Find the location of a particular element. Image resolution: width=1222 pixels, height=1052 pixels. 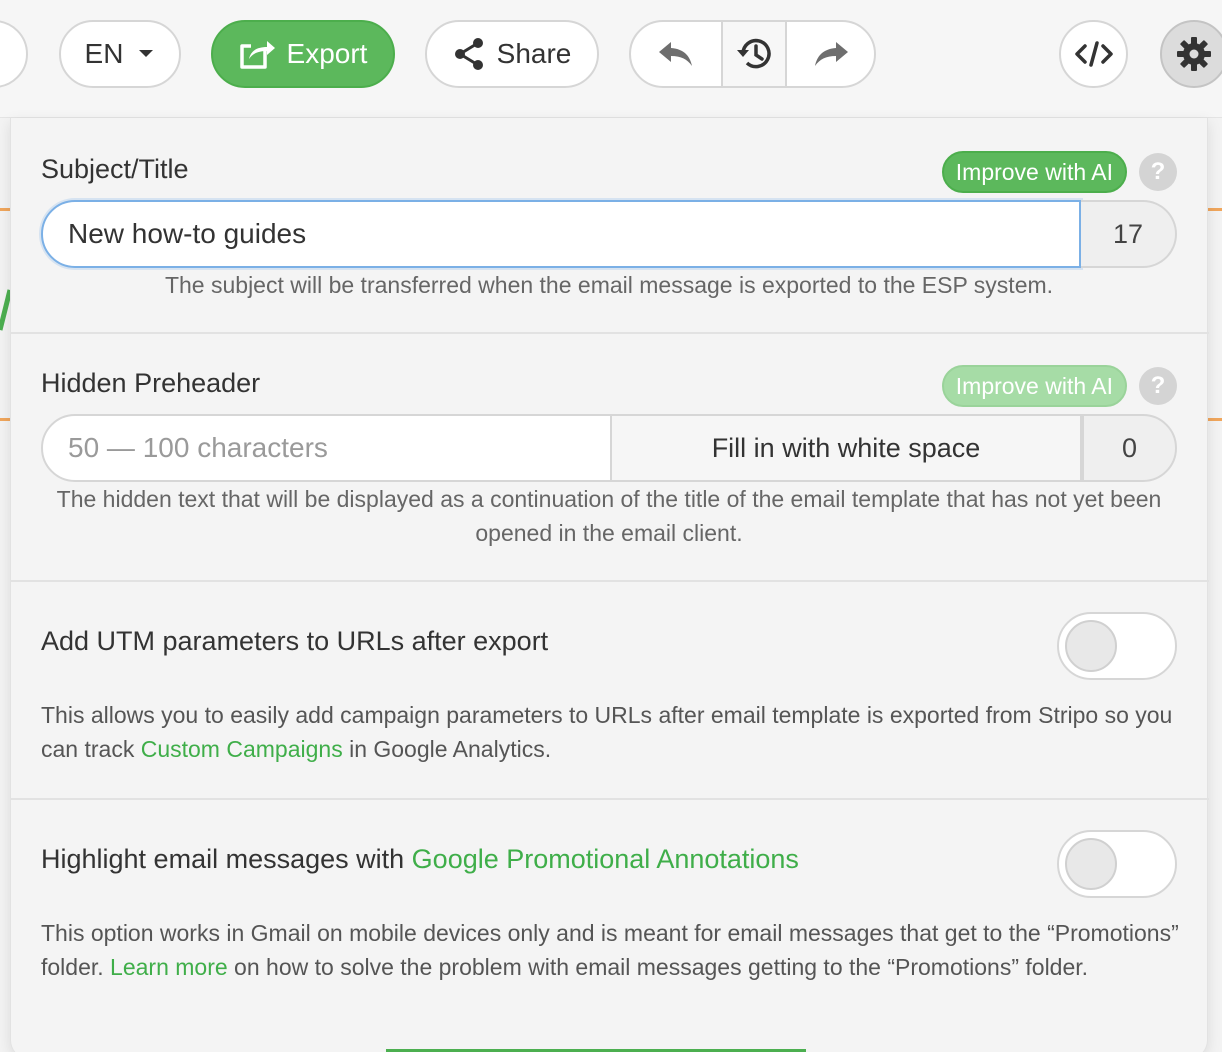

undo-button is located at coordinates (676, 54).